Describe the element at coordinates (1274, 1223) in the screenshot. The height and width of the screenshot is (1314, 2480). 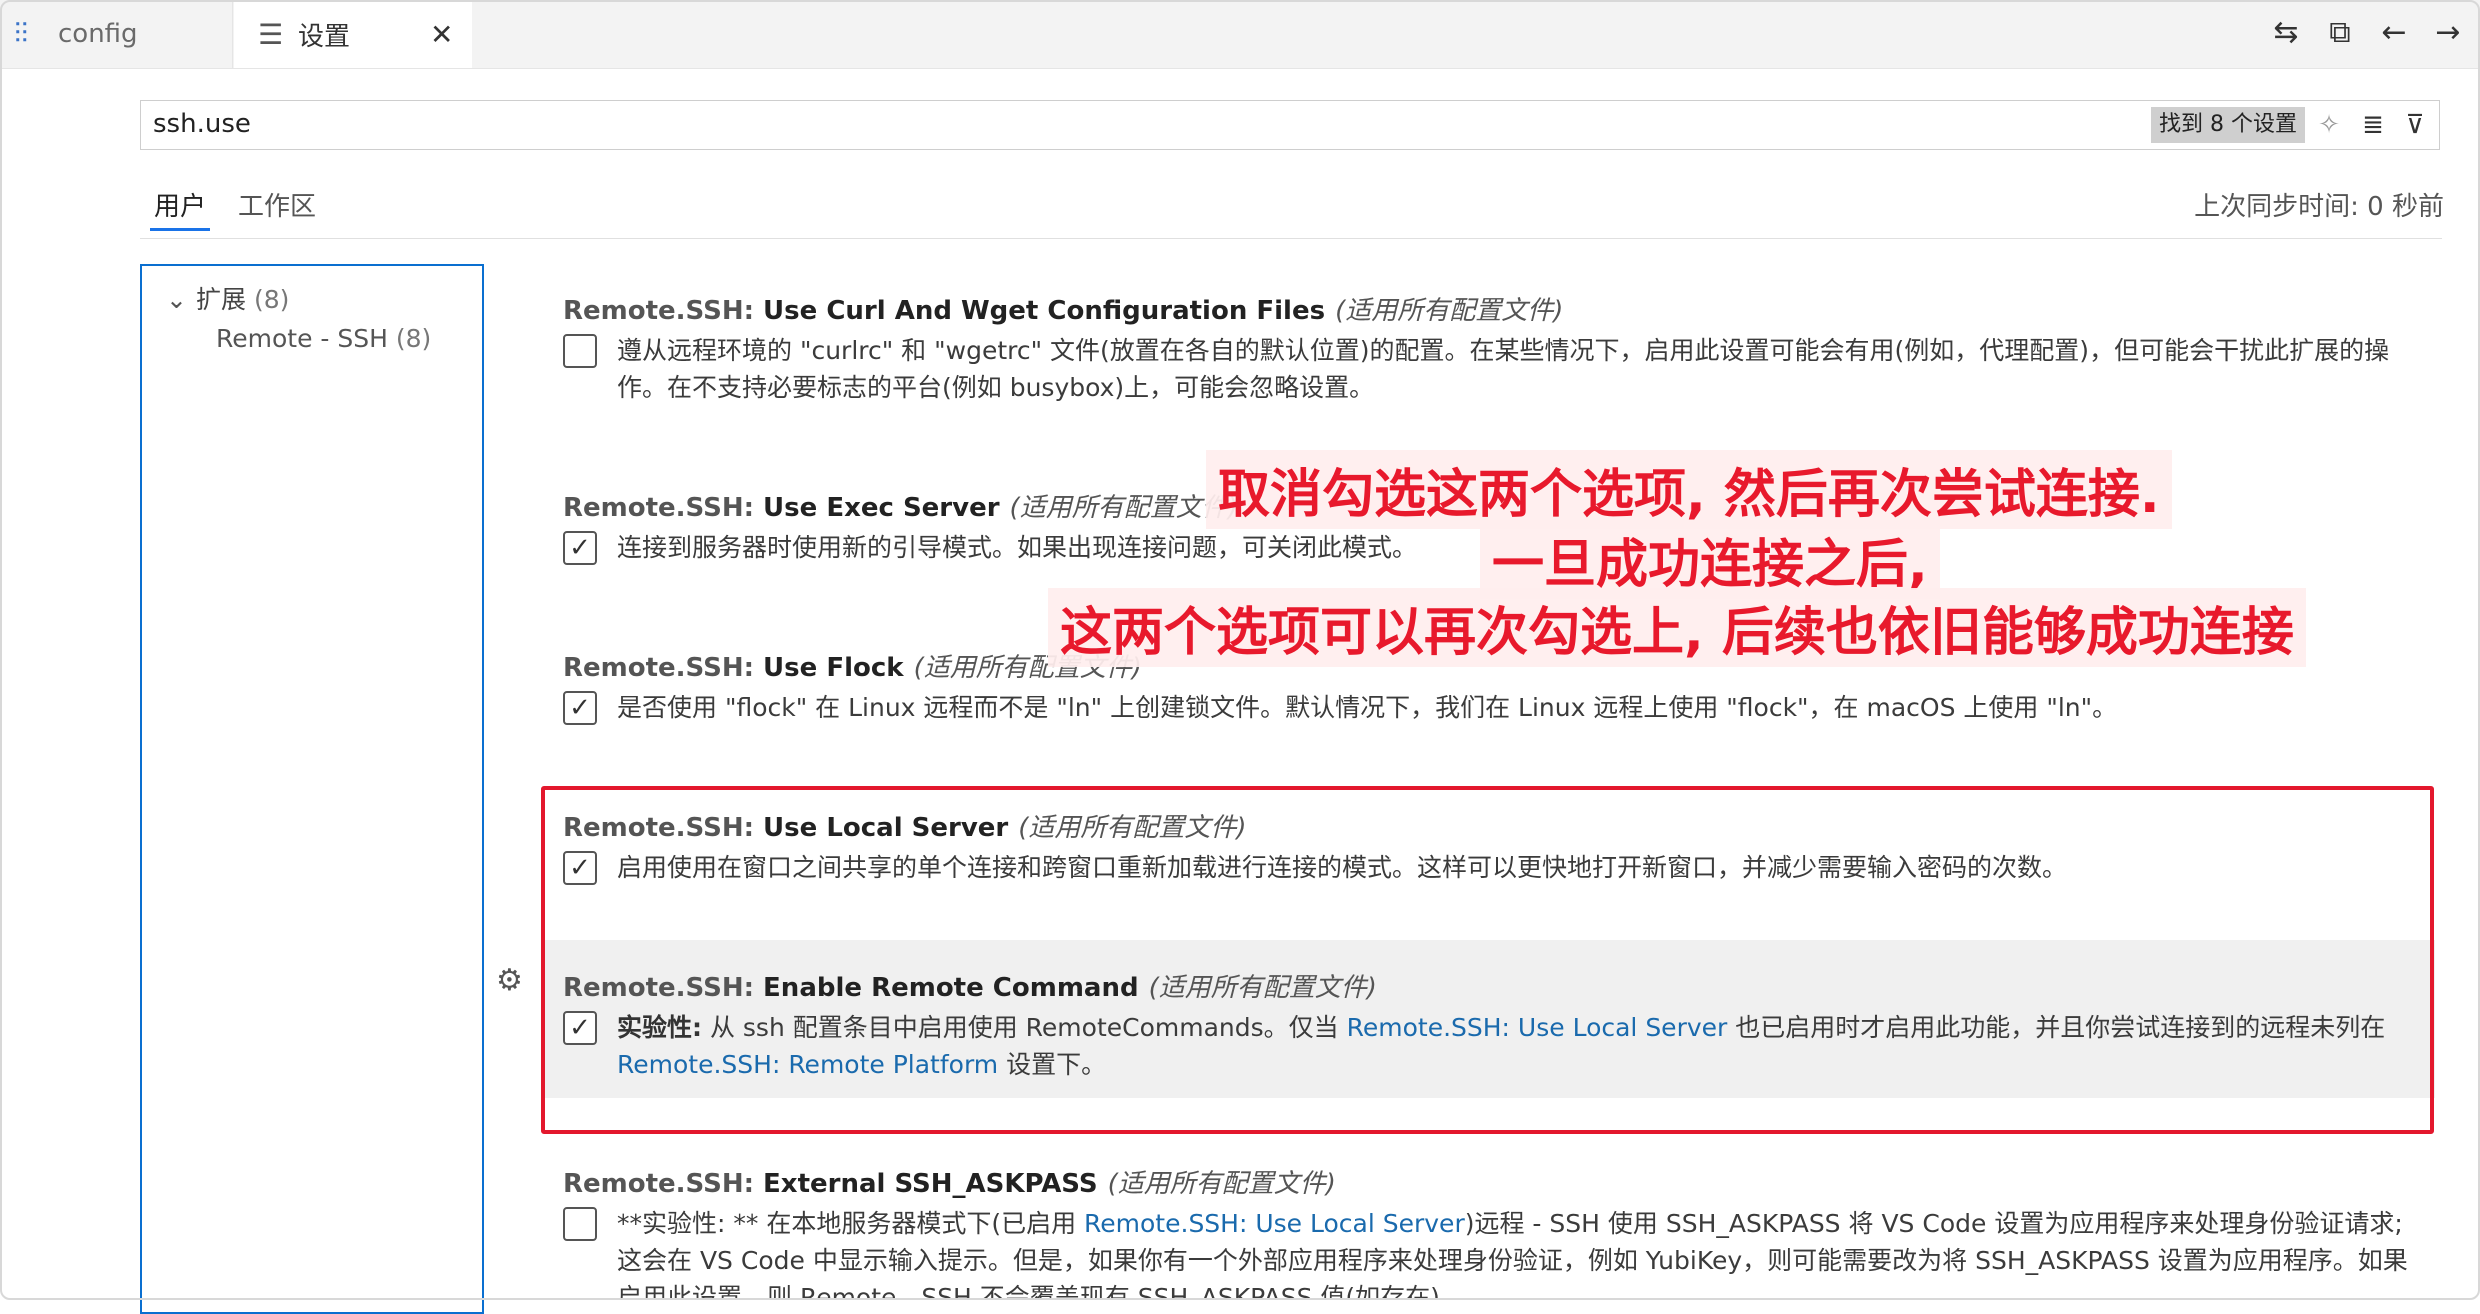
I see `link-use-local-server: Remote.SSH: Use Local Server` at that location.